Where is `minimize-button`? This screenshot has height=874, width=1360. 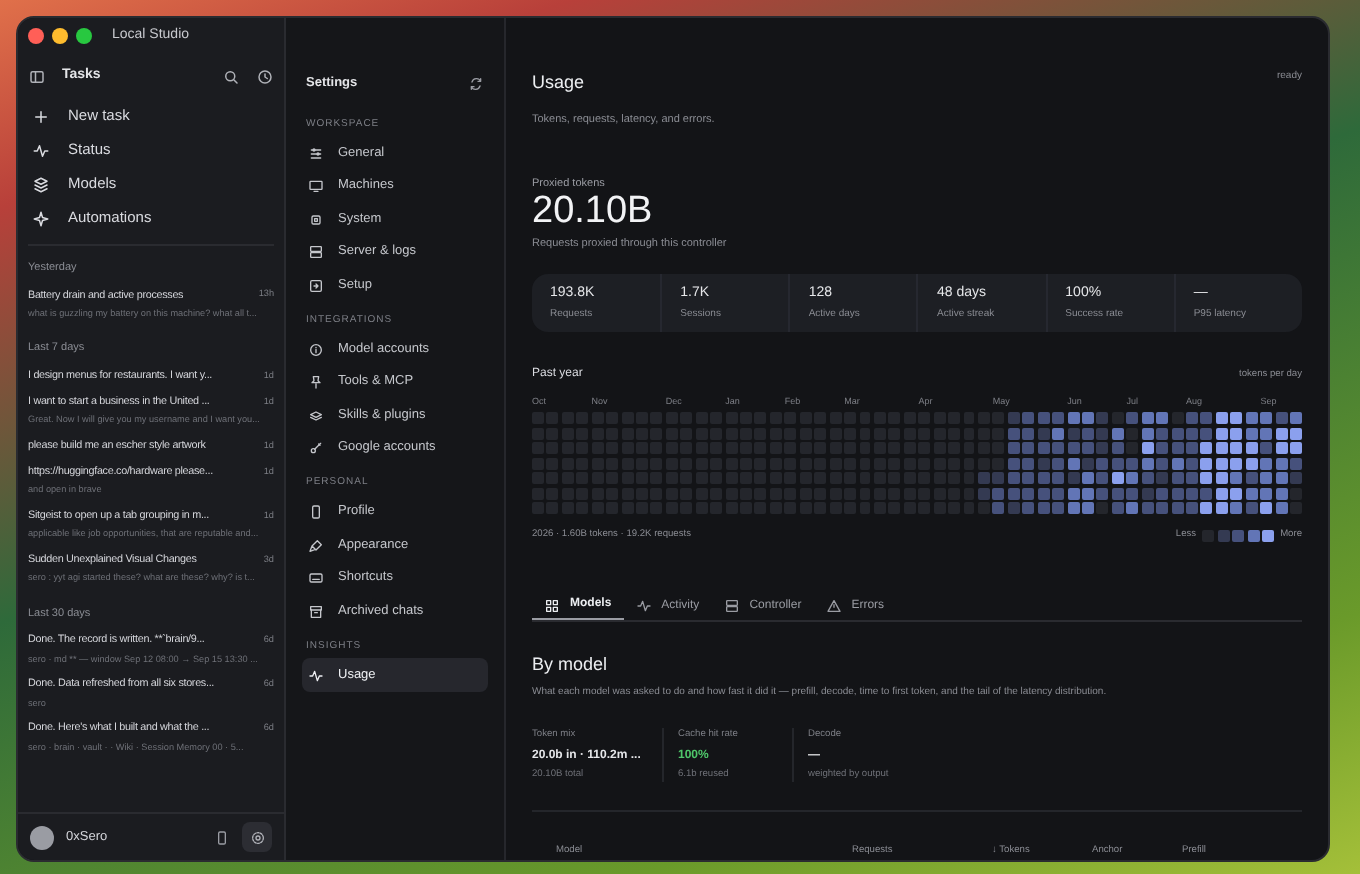 minimize-button is located at coordinates (60, 36).